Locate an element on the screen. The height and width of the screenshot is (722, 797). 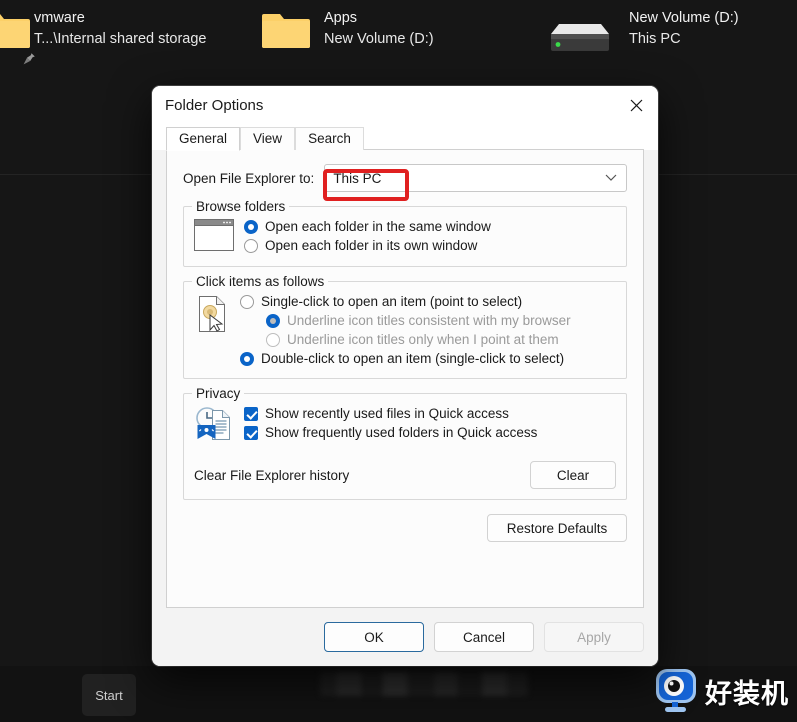
radio-own-window: Open each folder in its own window is located at coordinates (430, 245).